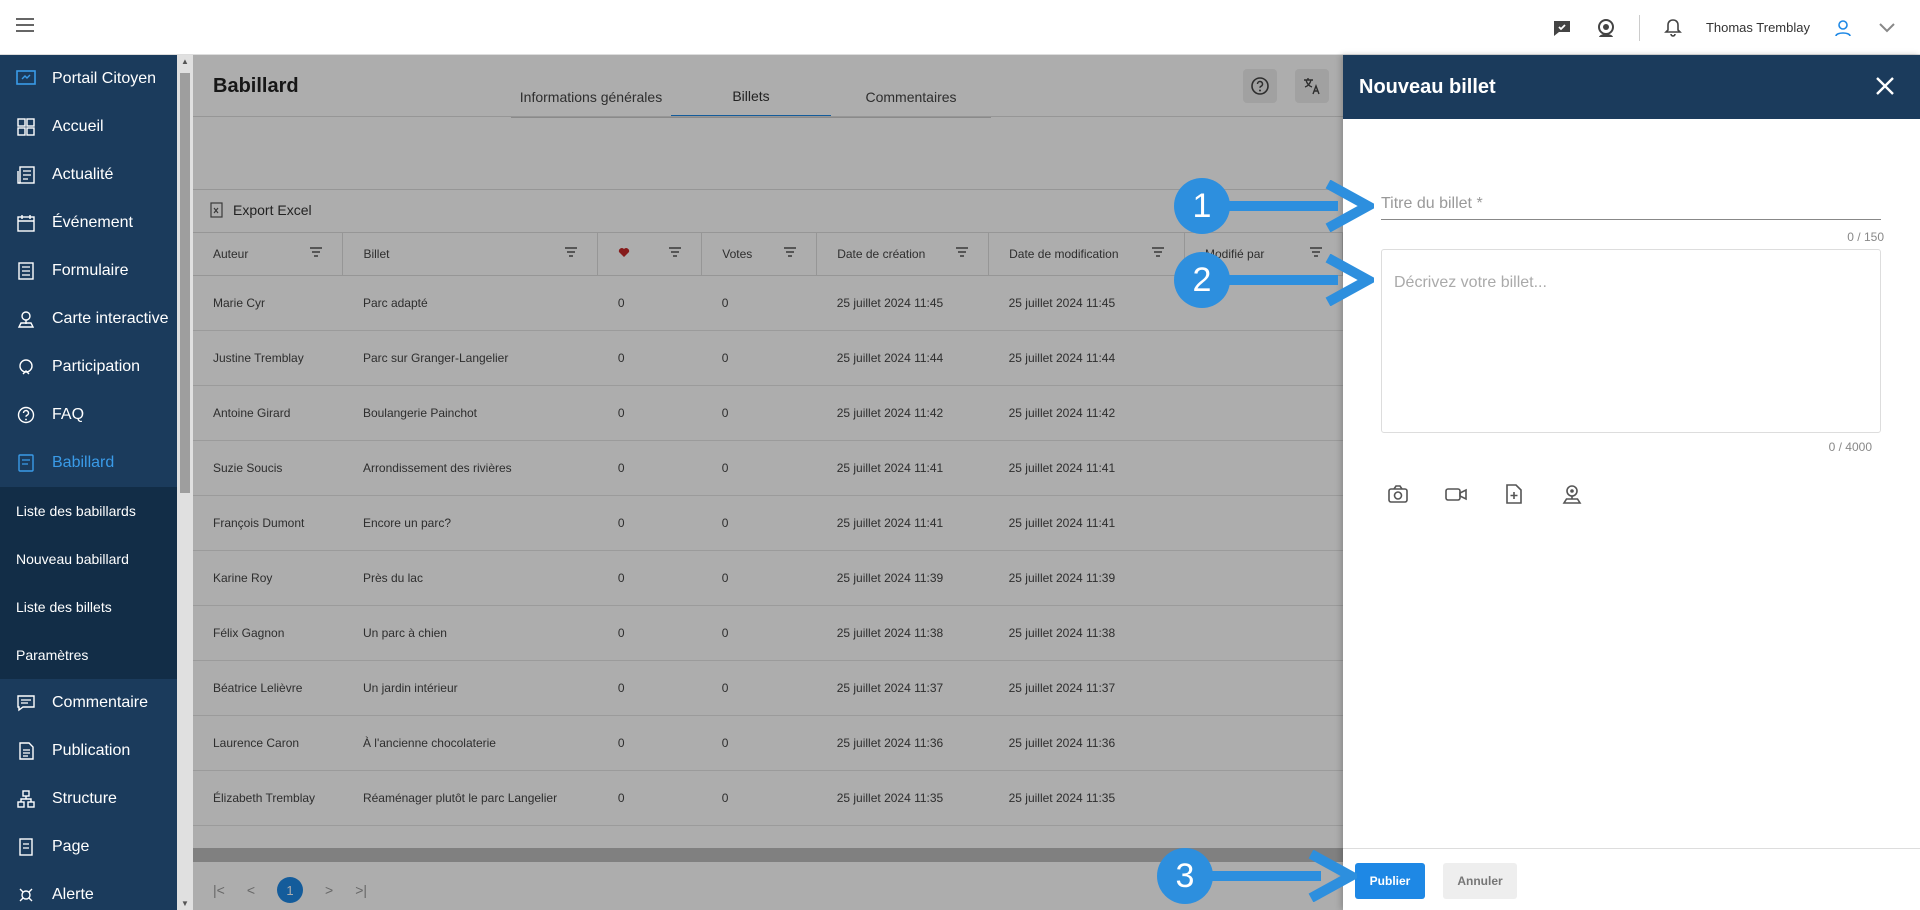 Image resolution: width=1920 pixels, height=910 pixels. I want to click on comment-icon, so click(26, 703).